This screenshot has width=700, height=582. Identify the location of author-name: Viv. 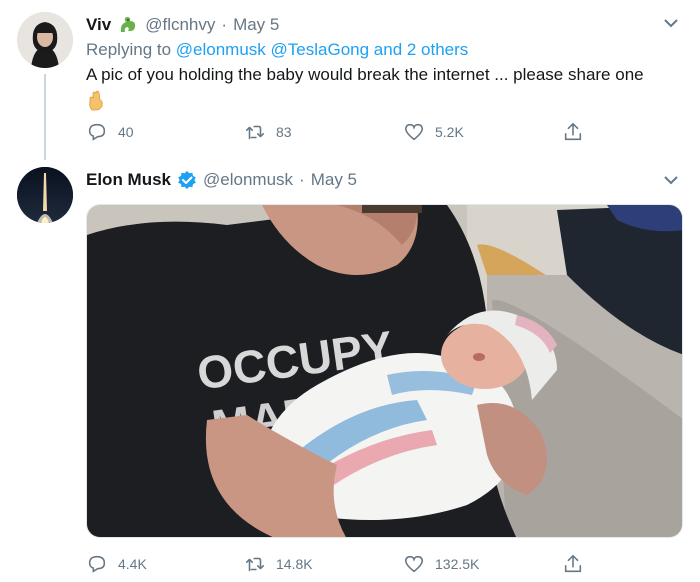
(98, 25).